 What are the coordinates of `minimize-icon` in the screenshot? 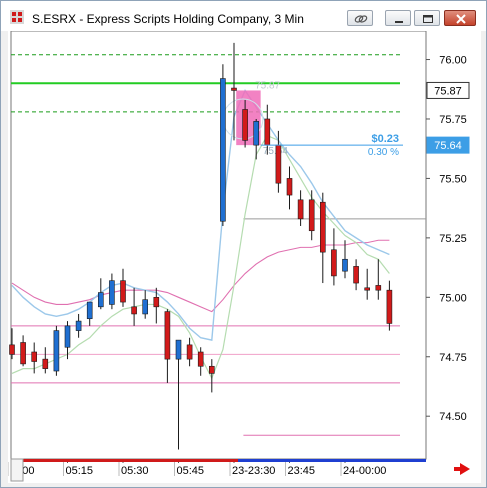 It's located at (399, 22).